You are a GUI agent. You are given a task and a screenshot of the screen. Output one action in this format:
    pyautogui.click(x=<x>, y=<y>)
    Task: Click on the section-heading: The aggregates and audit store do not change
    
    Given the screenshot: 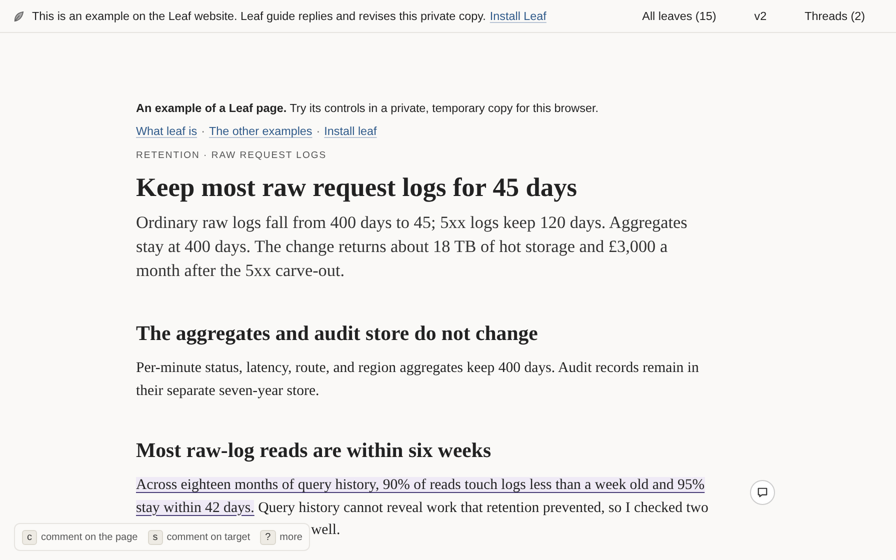 What is the action you would take?
    pyautogui.click(x=337, y=334)
    